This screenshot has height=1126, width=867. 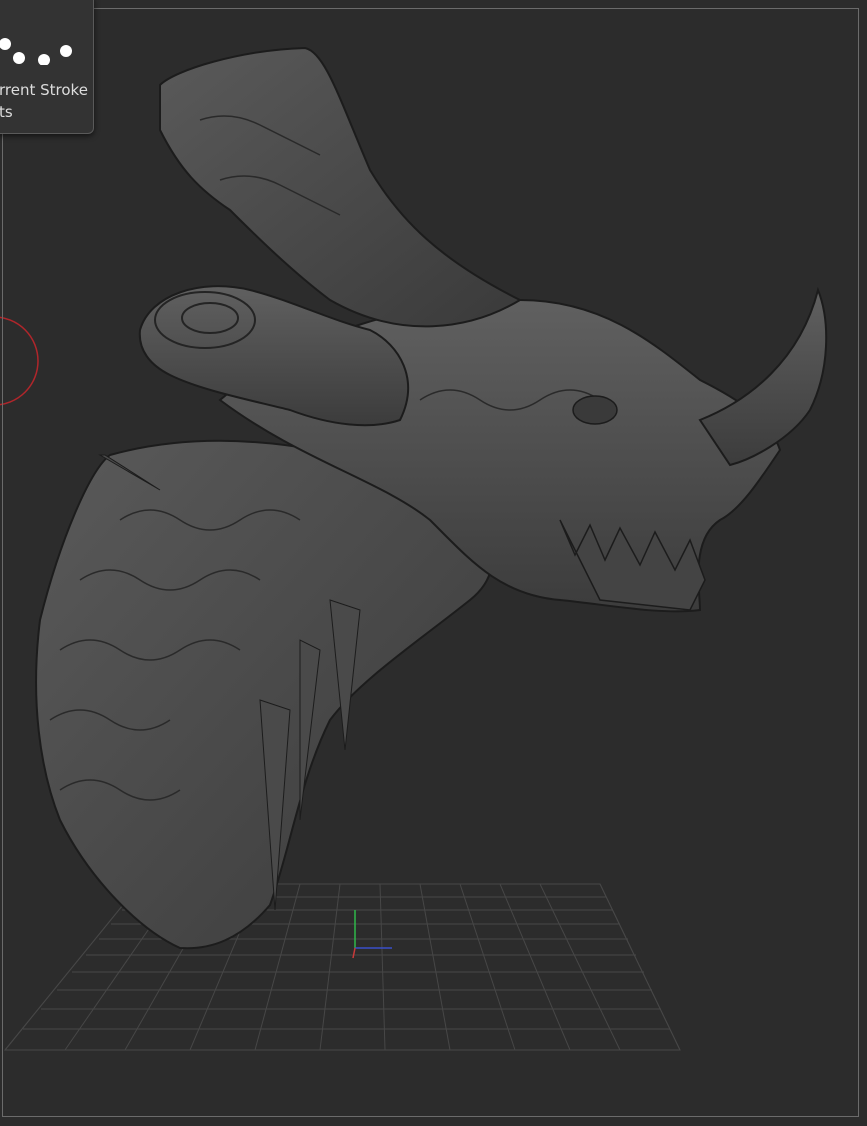 What do you see at coordinates (44, 90) in the screenshot?
I see `popup-label-current-stroke: rrent Stroke` at bounding box center [44, 90].